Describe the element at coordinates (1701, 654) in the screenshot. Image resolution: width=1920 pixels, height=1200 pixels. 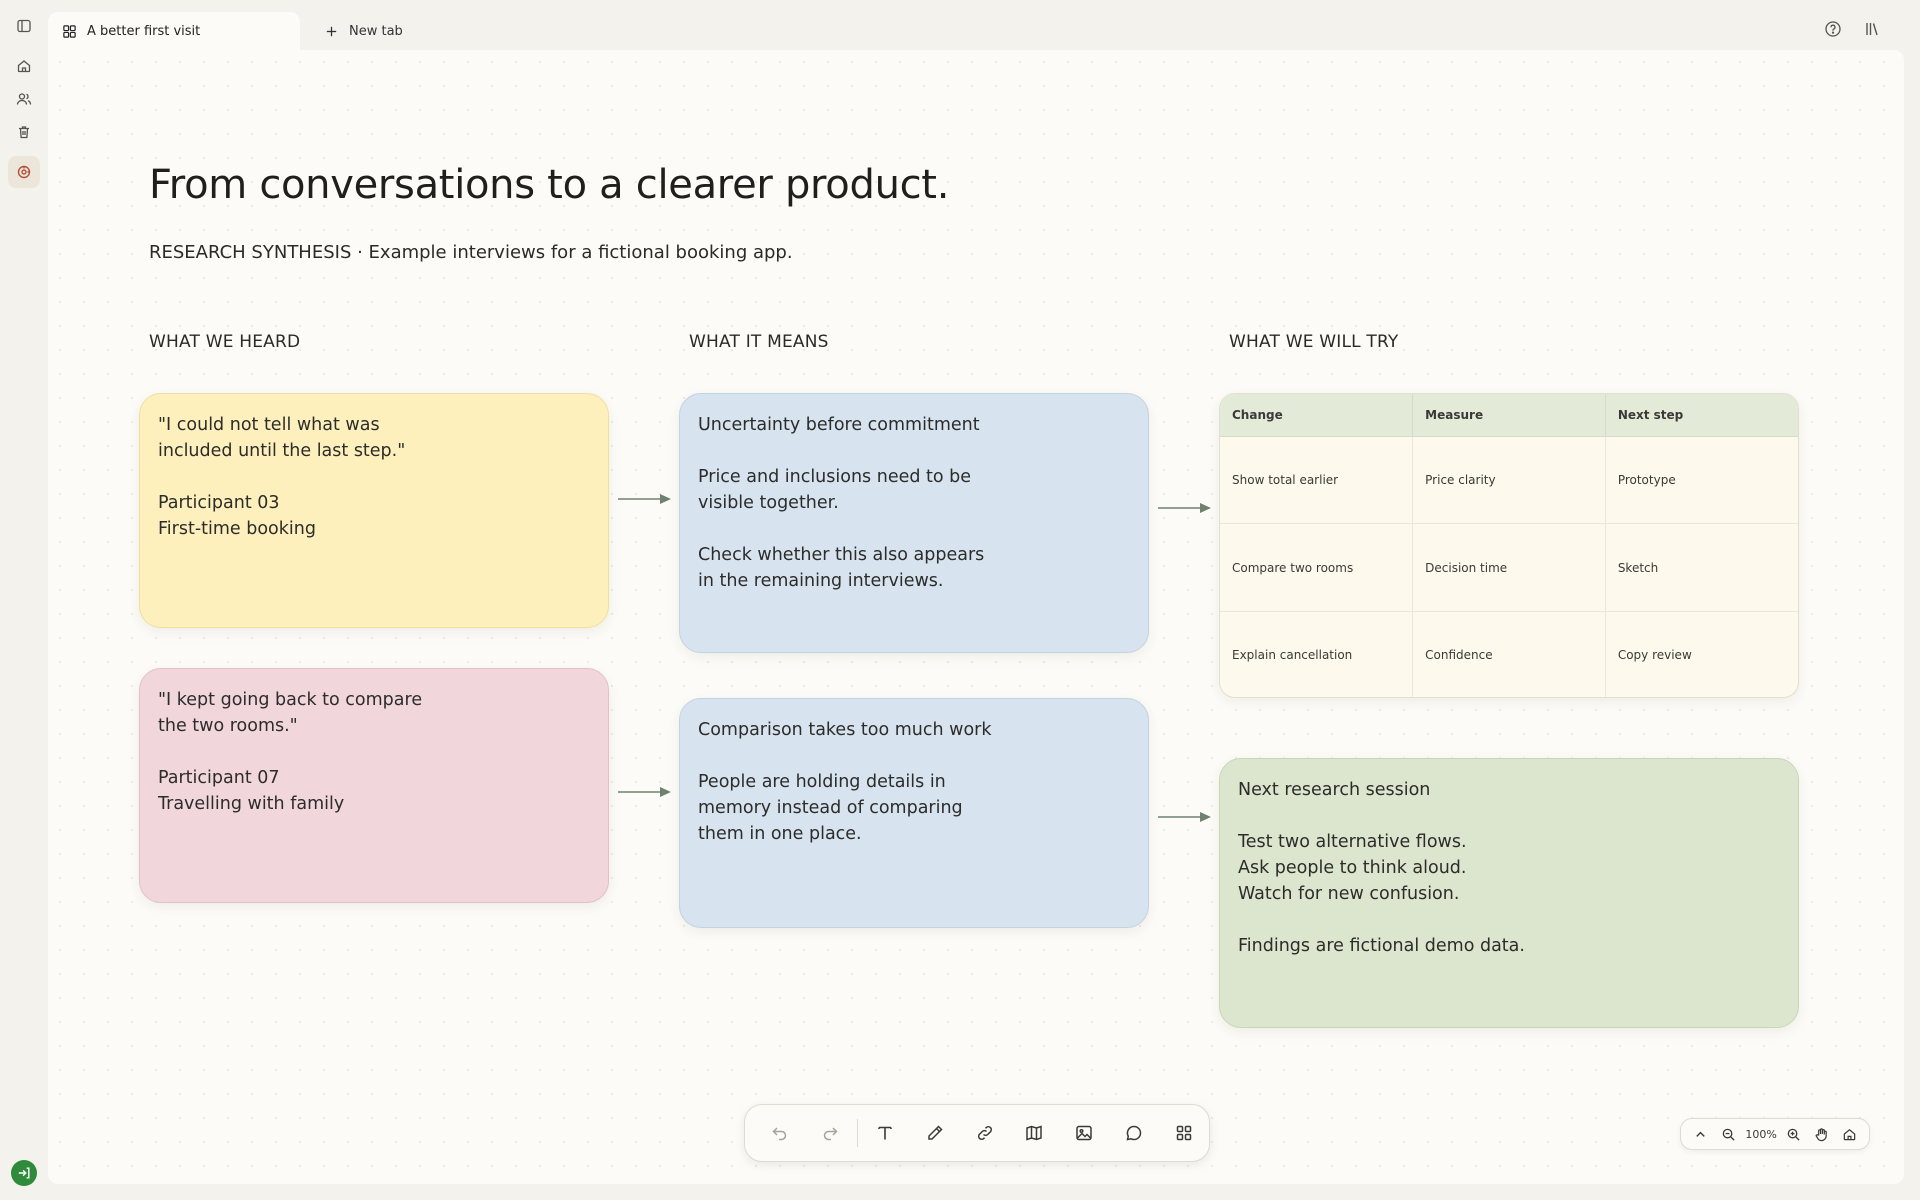
I see `table-cell: Copy review` at that location.